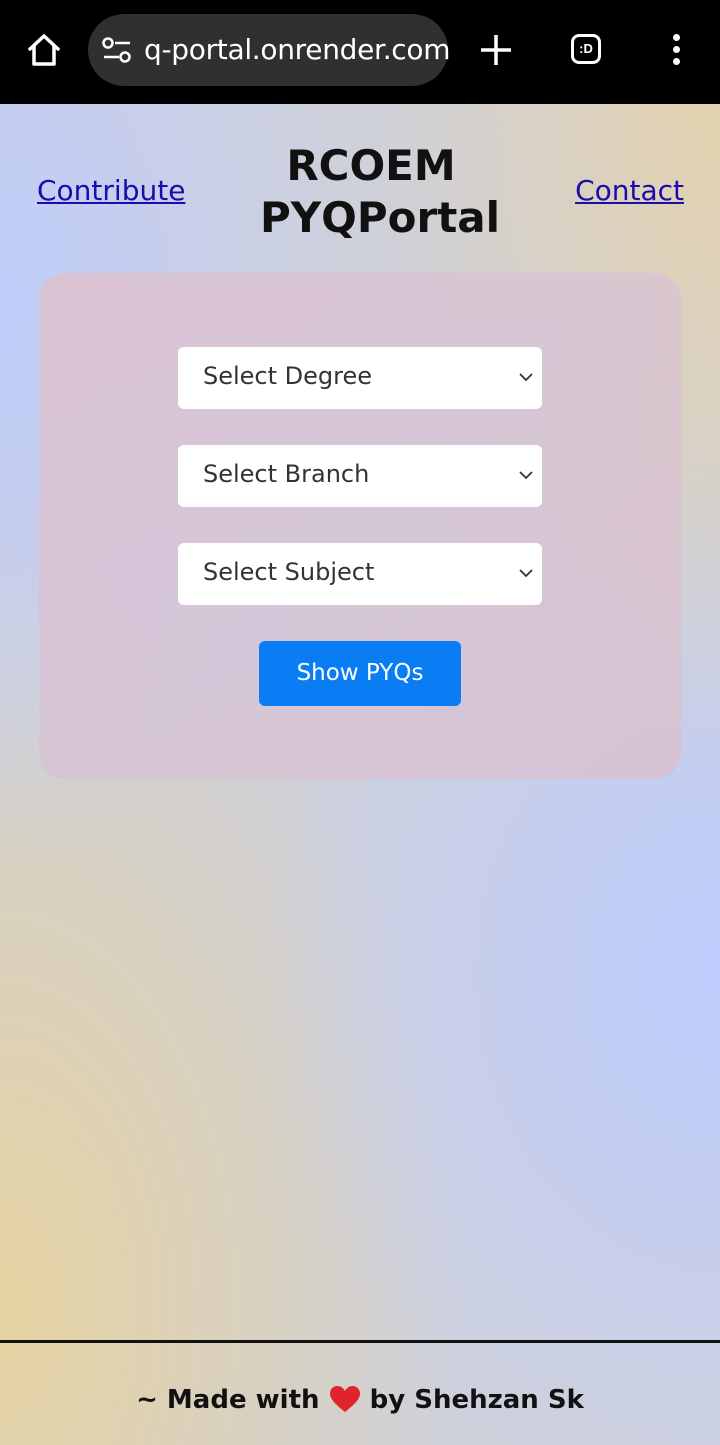 This screenshot has height=1445, width=720. I want to click on subject-select: Select Subject, so click(360, 574).